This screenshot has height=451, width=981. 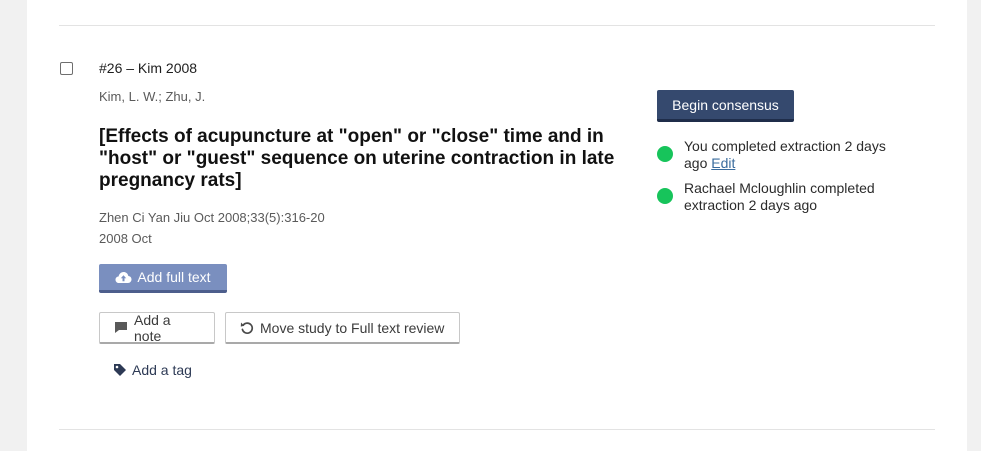 I want to click on bottom-divider, so click(x=497, y=429).